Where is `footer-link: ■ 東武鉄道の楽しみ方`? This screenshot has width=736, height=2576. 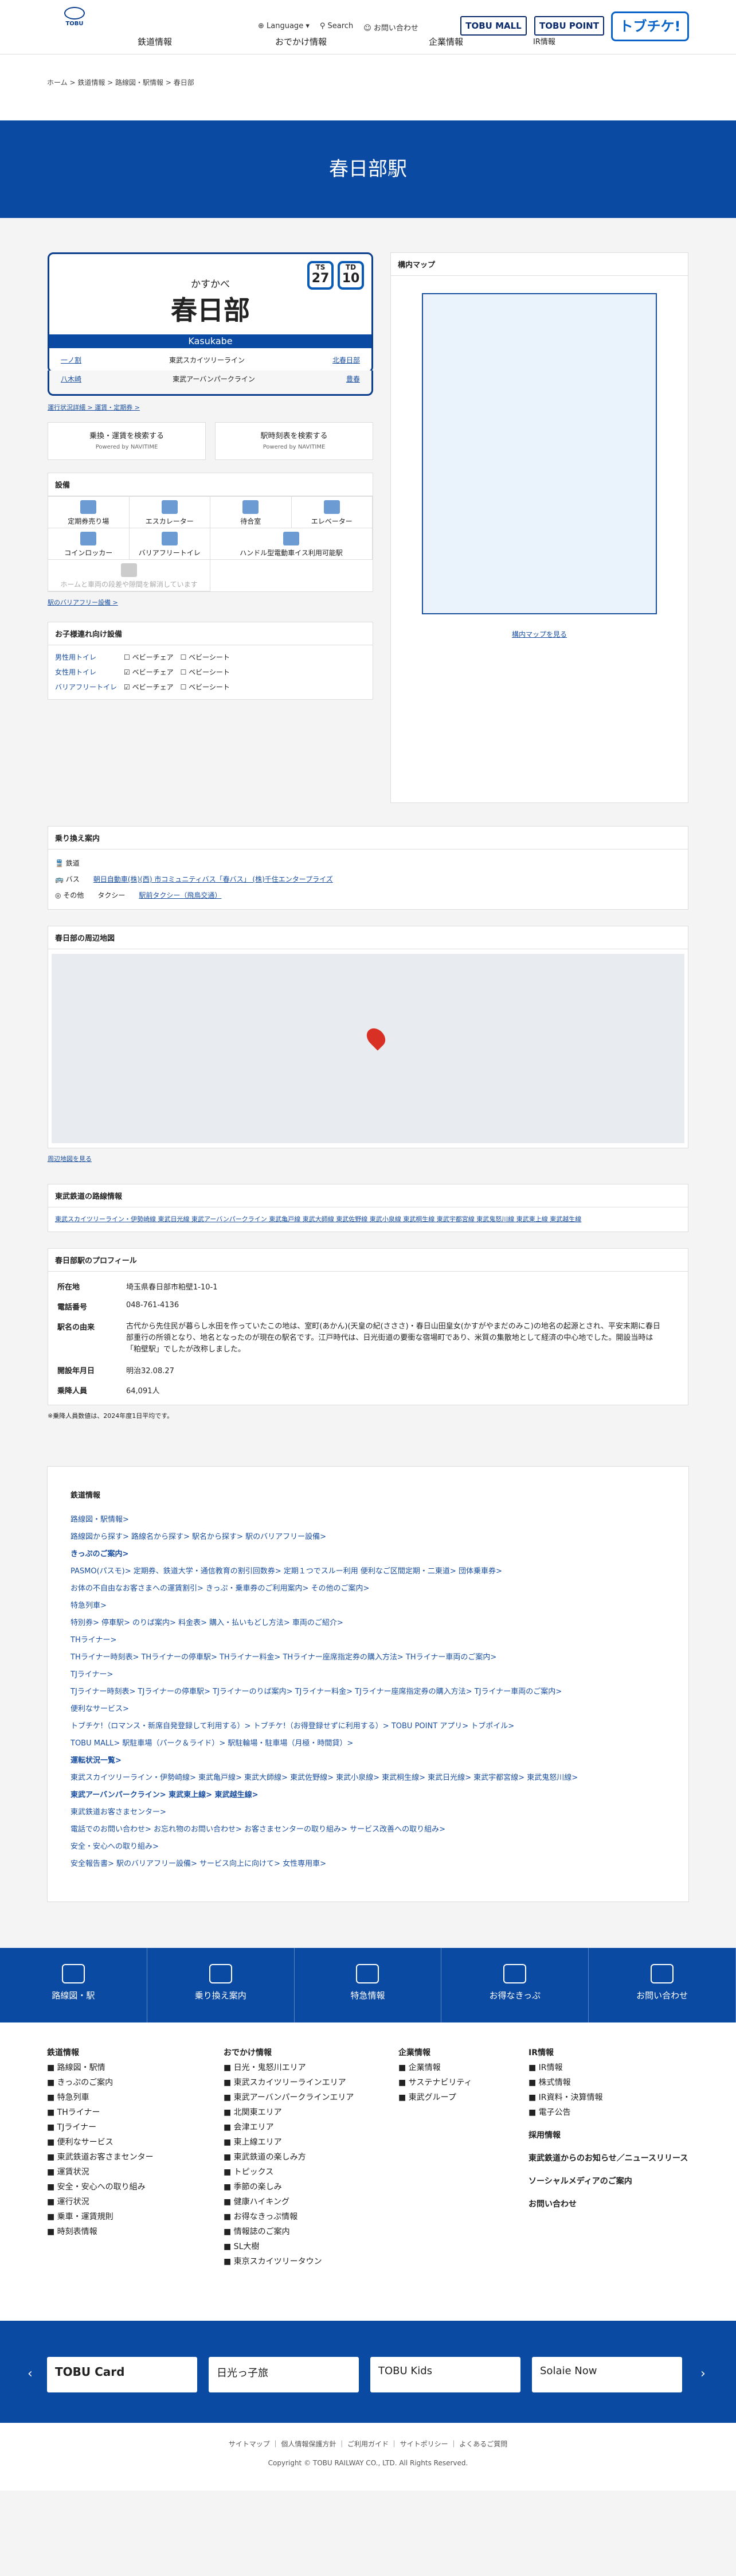
footer-link: ■ 東武鉄道の楽しみ方 is located at coordinates (289, 2157).